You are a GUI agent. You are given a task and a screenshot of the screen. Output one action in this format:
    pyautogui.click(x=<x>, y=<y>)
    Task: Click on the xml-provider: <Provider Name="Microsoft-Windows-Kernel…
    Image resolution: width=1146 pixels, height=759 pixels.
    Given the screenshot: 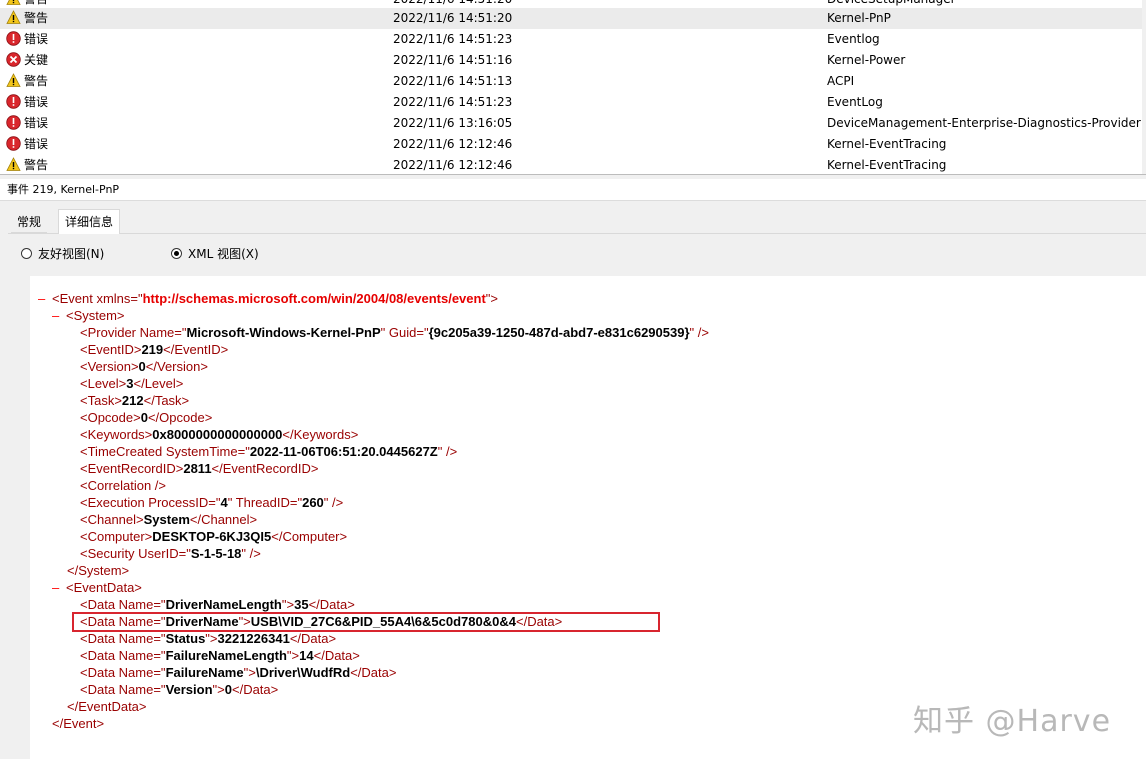 What is the action you would take?
    pyautogui.click(x=394, y=332)
    